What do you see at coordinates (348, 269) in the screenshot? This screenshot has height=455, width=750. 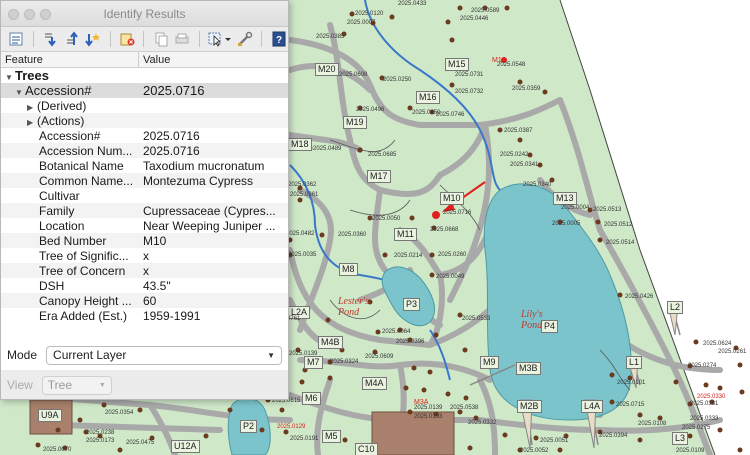 I see `bed-label: M8` at bounding box center [348, 269].